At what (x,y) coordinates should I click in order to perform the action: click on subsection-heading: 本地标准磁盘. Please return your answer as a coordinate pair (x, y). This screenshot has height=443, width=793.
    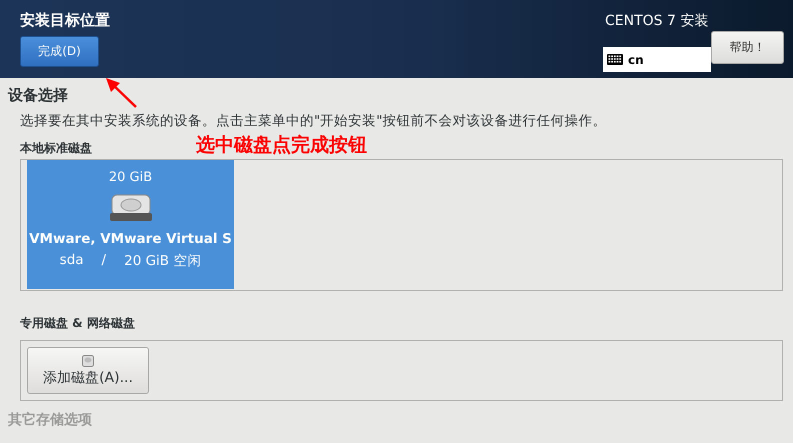
    Looking at the image, I should click on (56, 148).